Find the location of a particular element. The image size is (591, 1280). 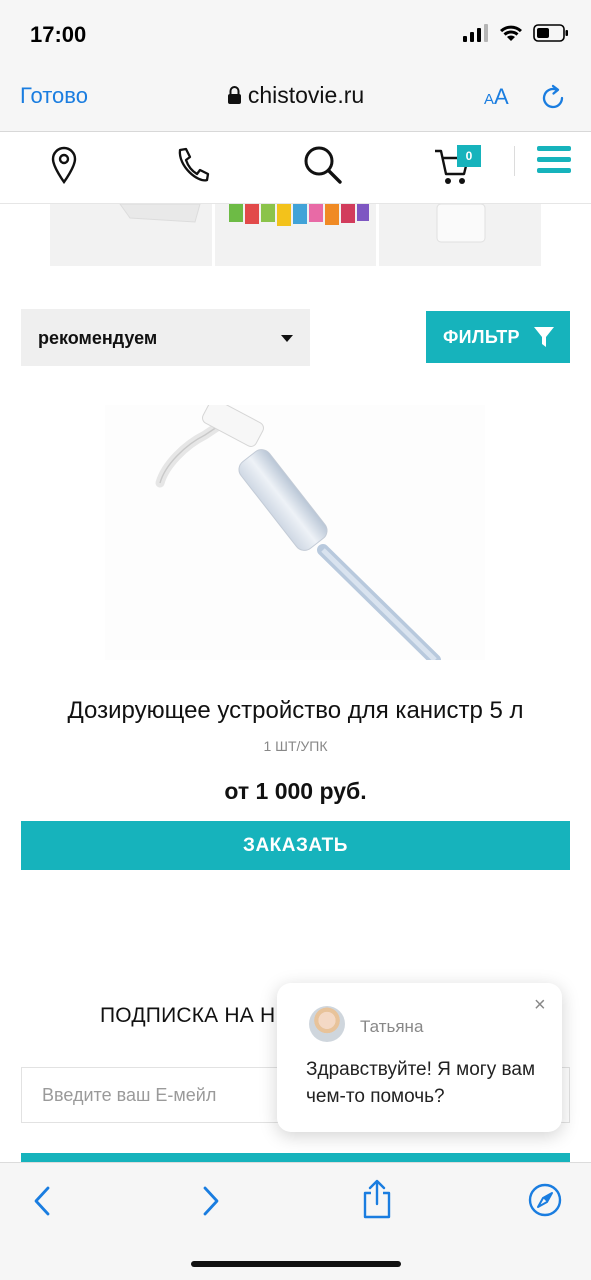

cart-count-badge: 0 is located at coordinates (469, 156).